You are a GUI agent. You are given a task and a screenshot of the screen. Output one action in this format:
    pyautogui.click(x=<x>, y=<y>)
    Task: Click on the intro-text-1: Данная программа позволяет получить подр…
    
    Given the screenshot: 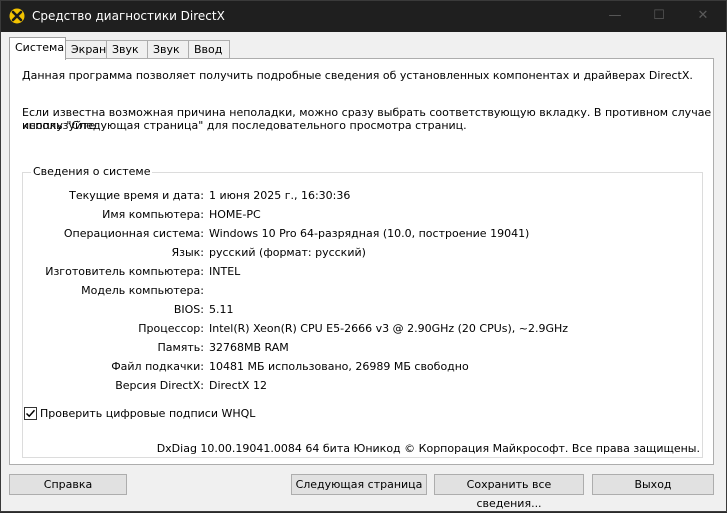 What is the action you would take?
    pyautogui.click(x=357, y=75)
    